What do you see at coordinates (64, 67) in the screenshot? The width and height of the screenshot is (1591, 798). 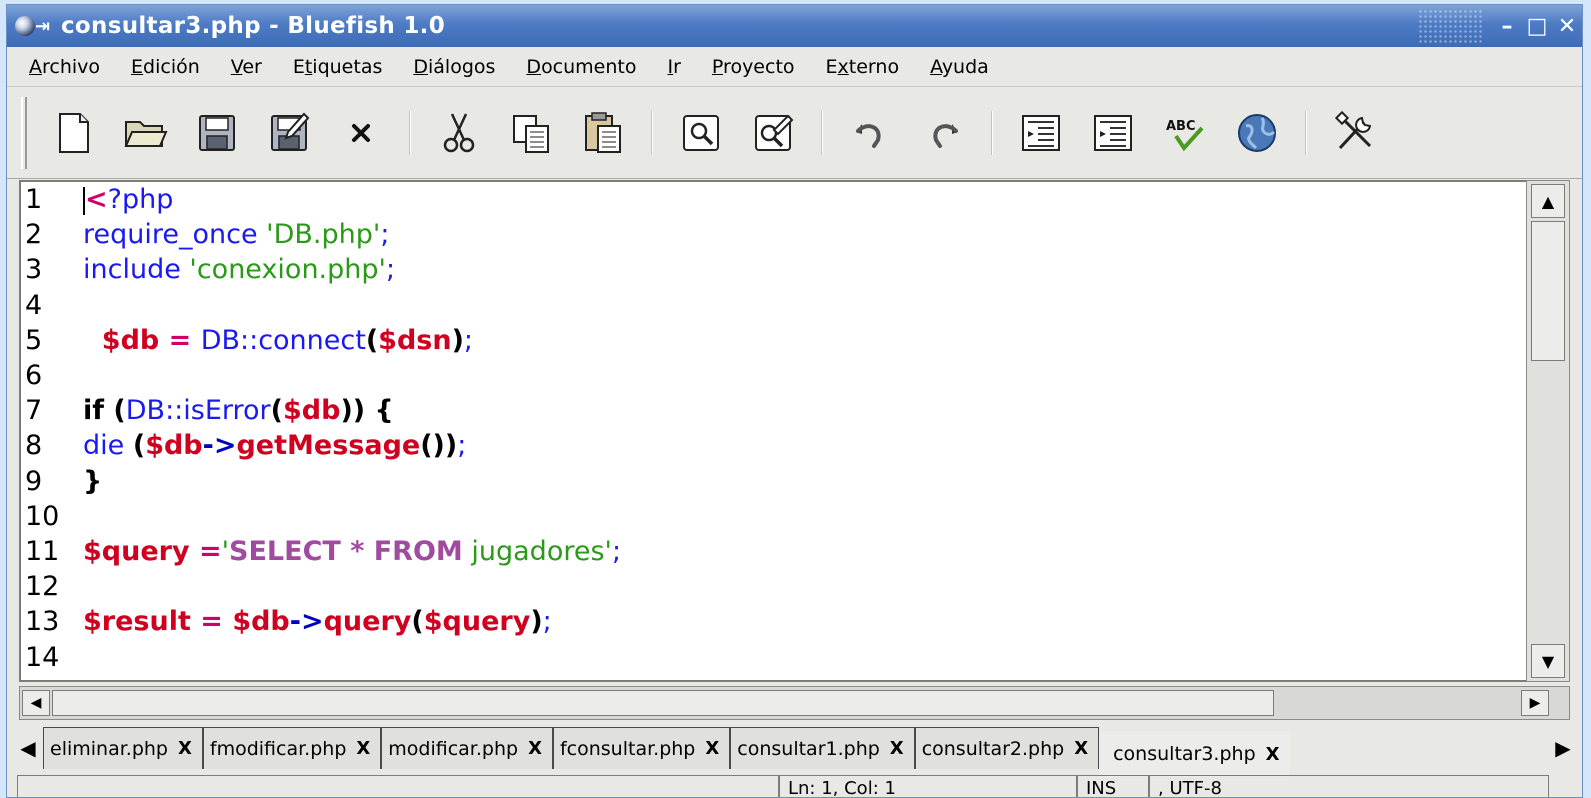 I see `menu-archivo: Archivo` at bounding box center [64, 67].